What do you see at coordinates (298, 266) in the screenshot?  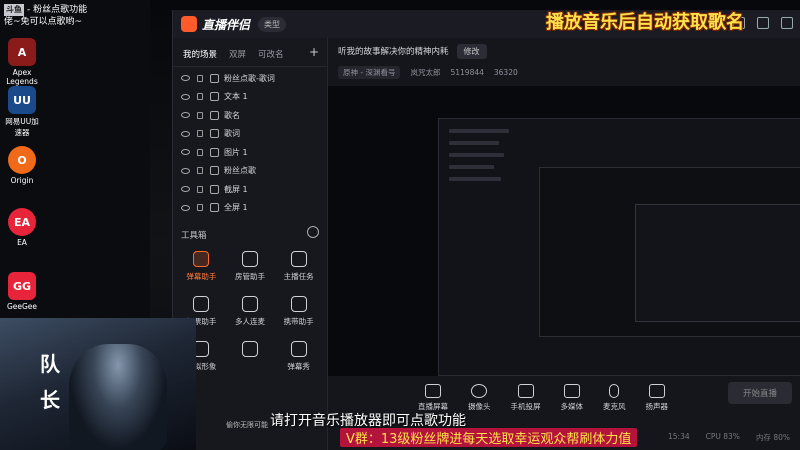 I see `tool-streamer-task: 主播任务` at bounding box center [298, 266].